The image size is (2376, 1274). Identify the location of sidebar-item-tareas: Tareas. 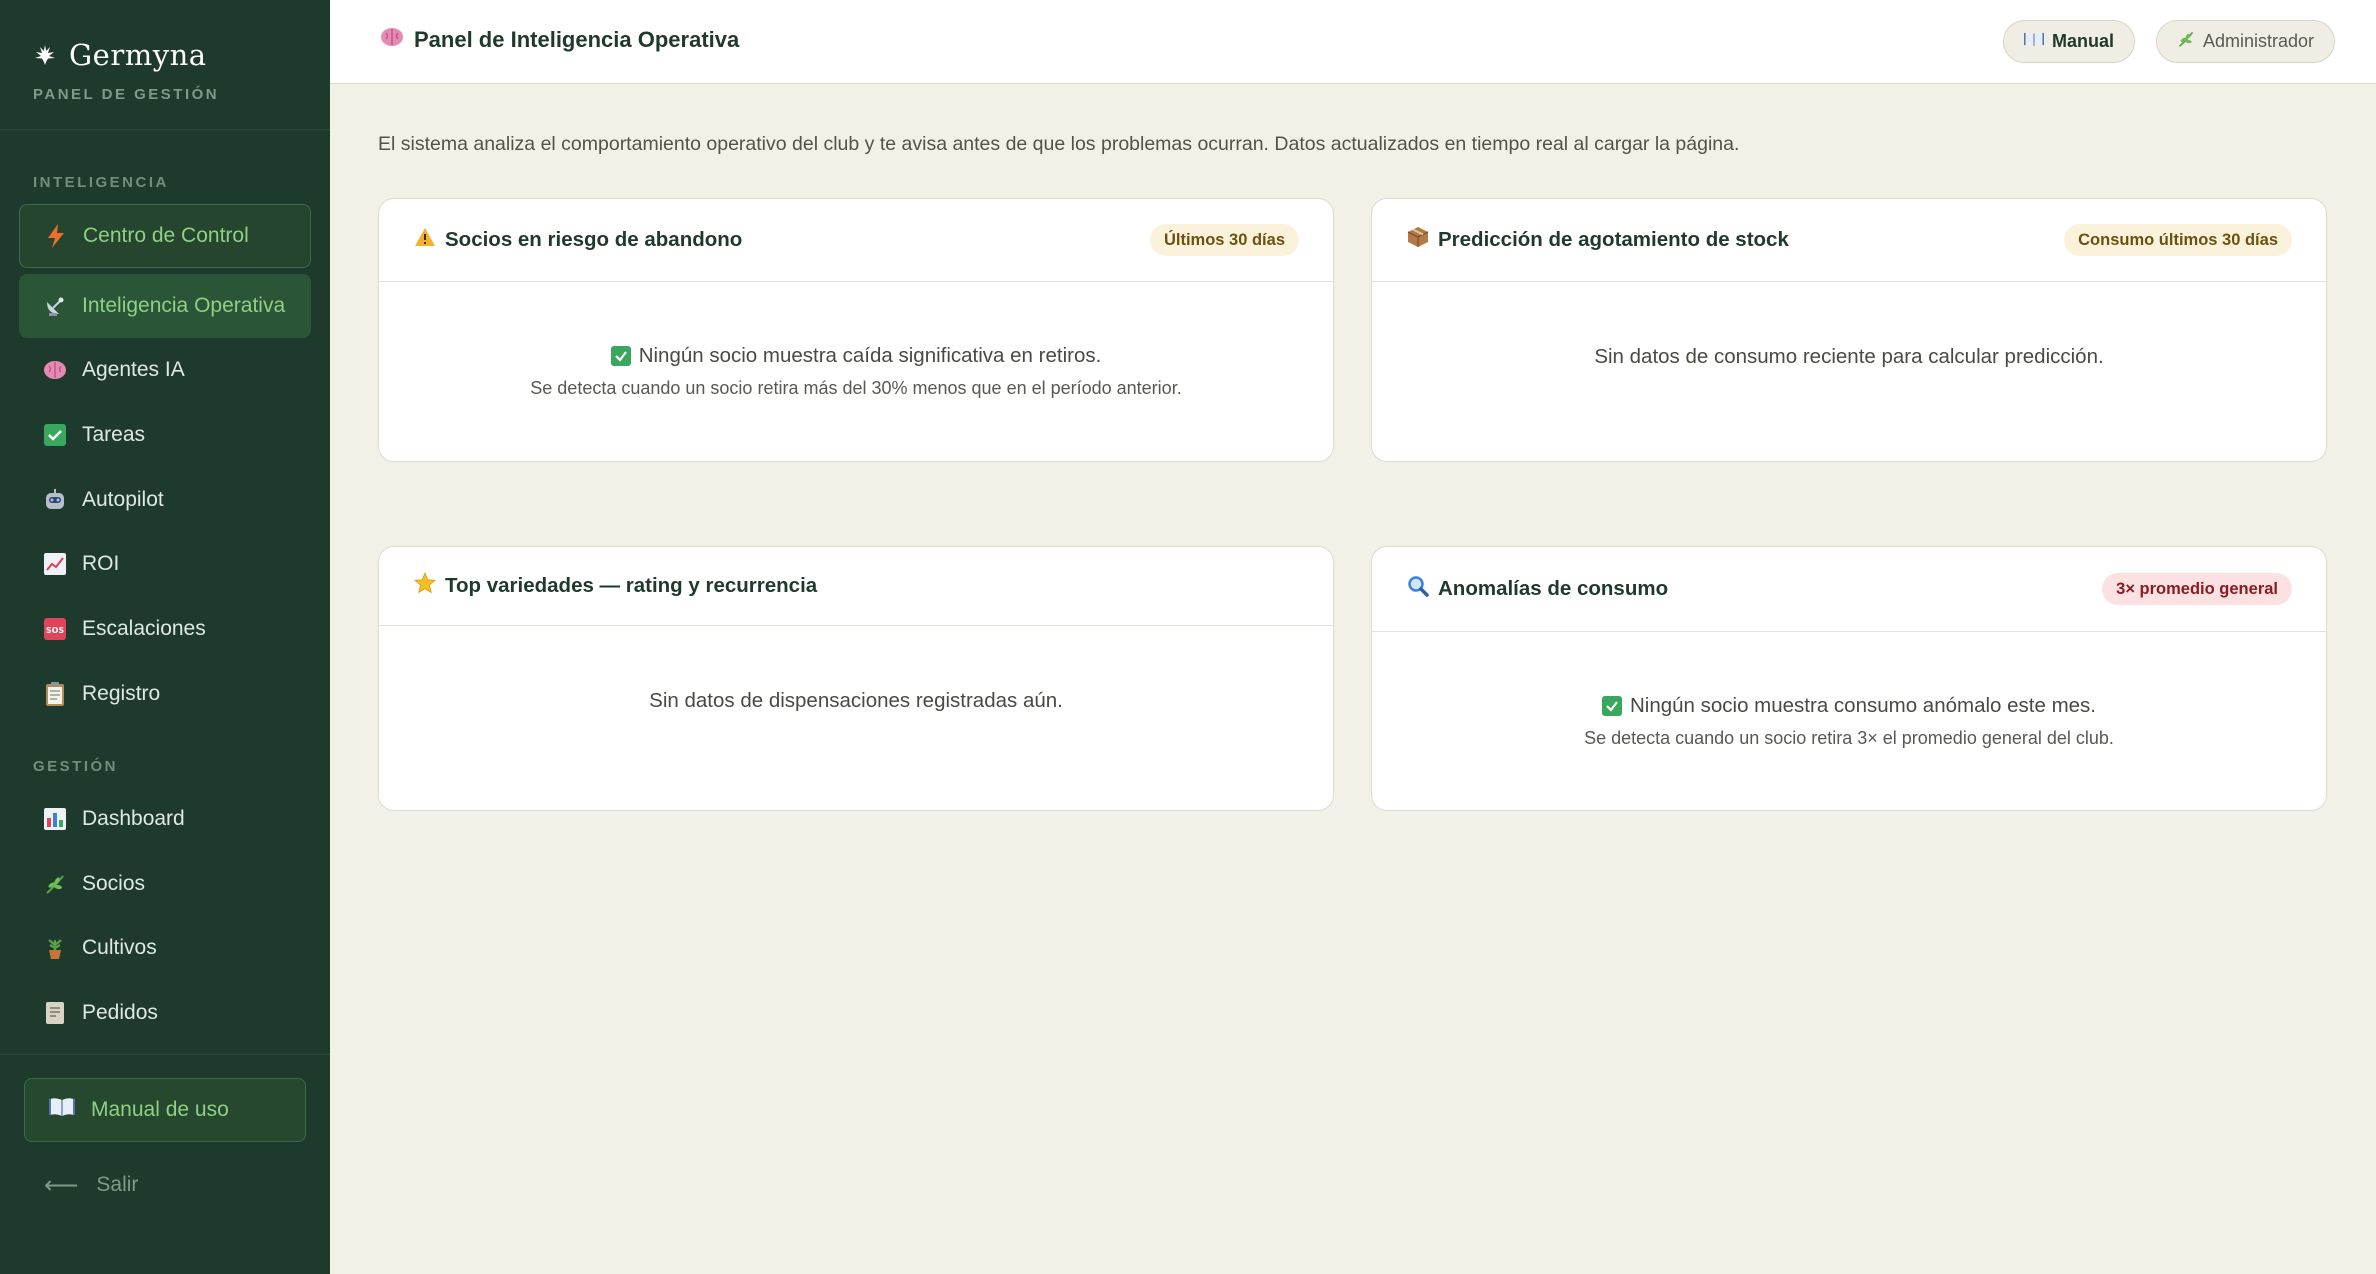
(165, 435).